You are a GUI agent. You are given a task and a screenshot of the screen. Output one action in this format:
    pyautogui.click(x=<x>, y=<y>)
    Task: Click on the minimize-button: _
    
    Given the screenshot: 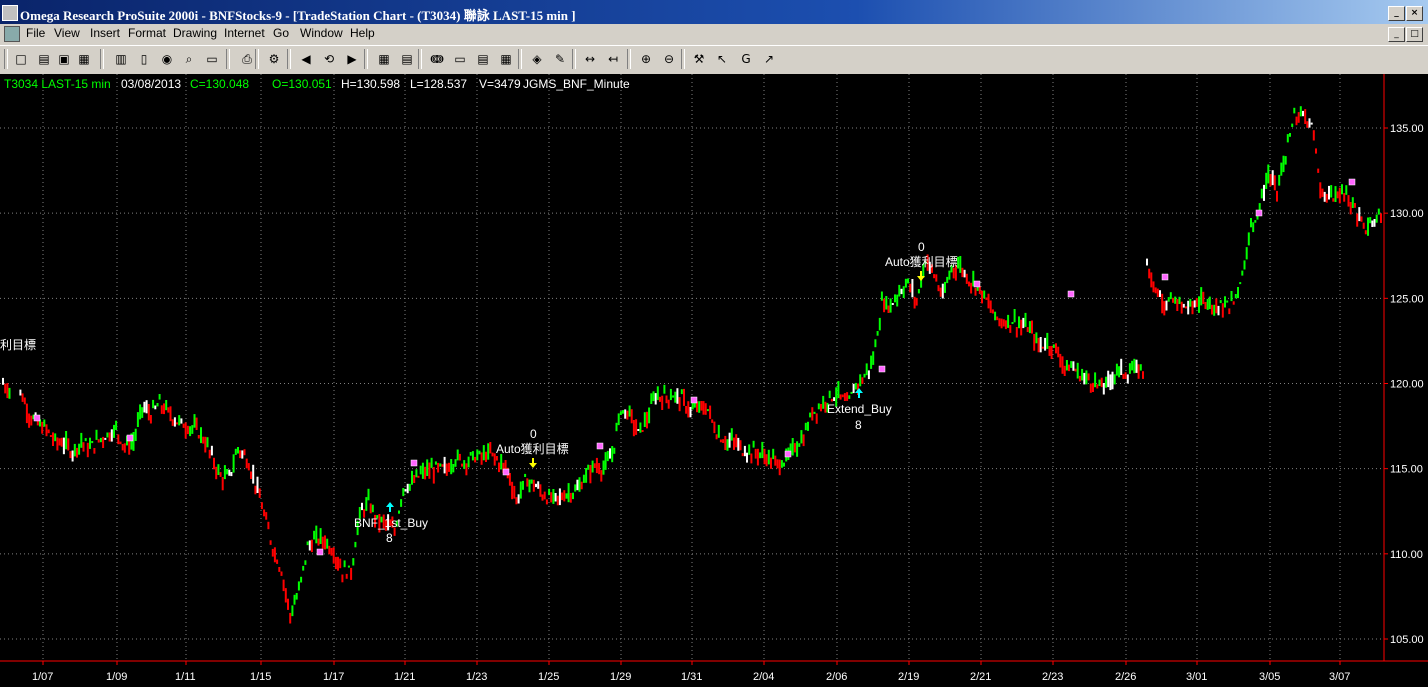 What is the action you would take?
    pyautogui.click(x=1396, y=13)
    